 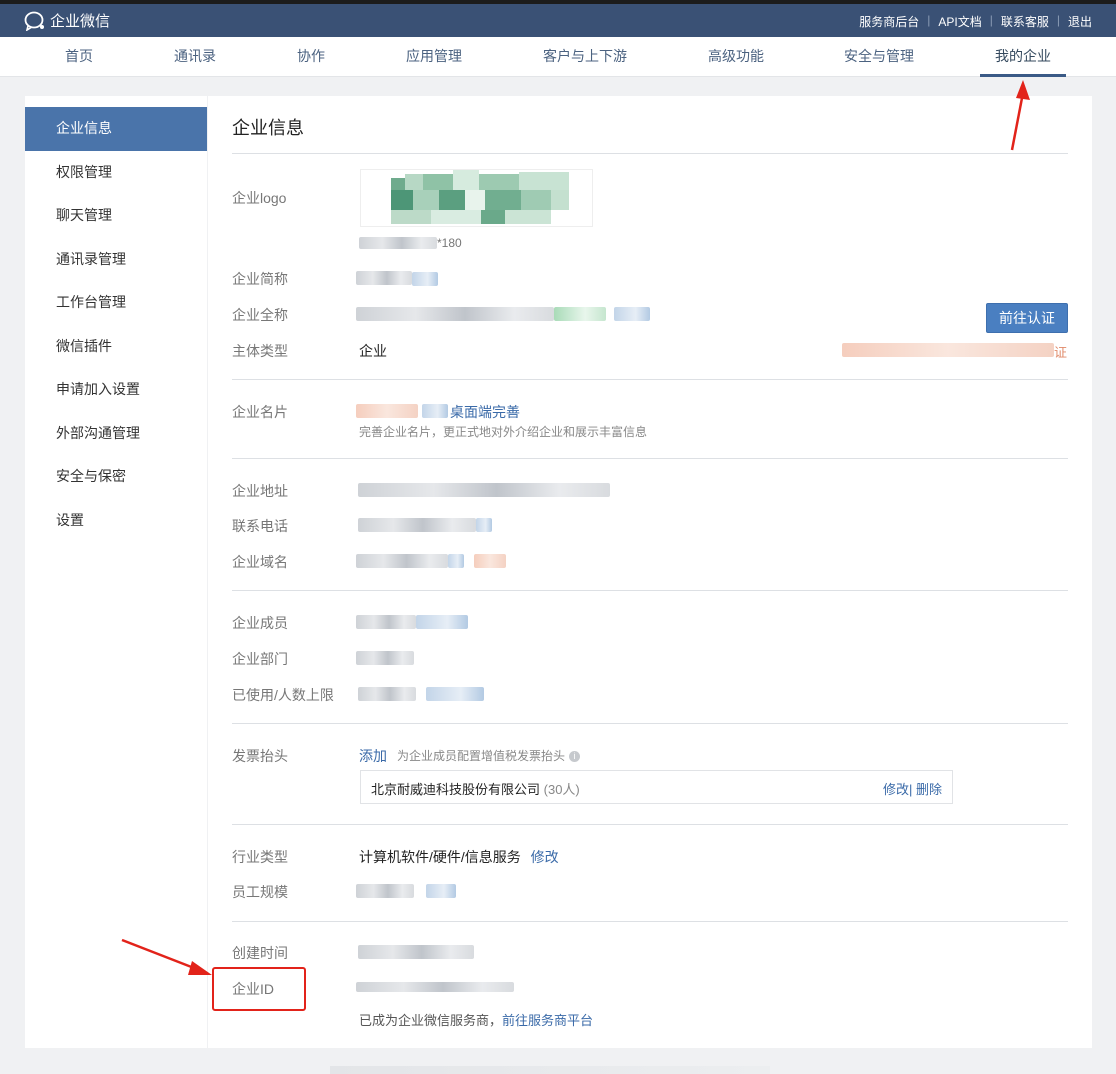 What do you see at coordinates (259, 989) in the screenshot?
I see `annotation-highlight-box` at bounding box center [259, 989].